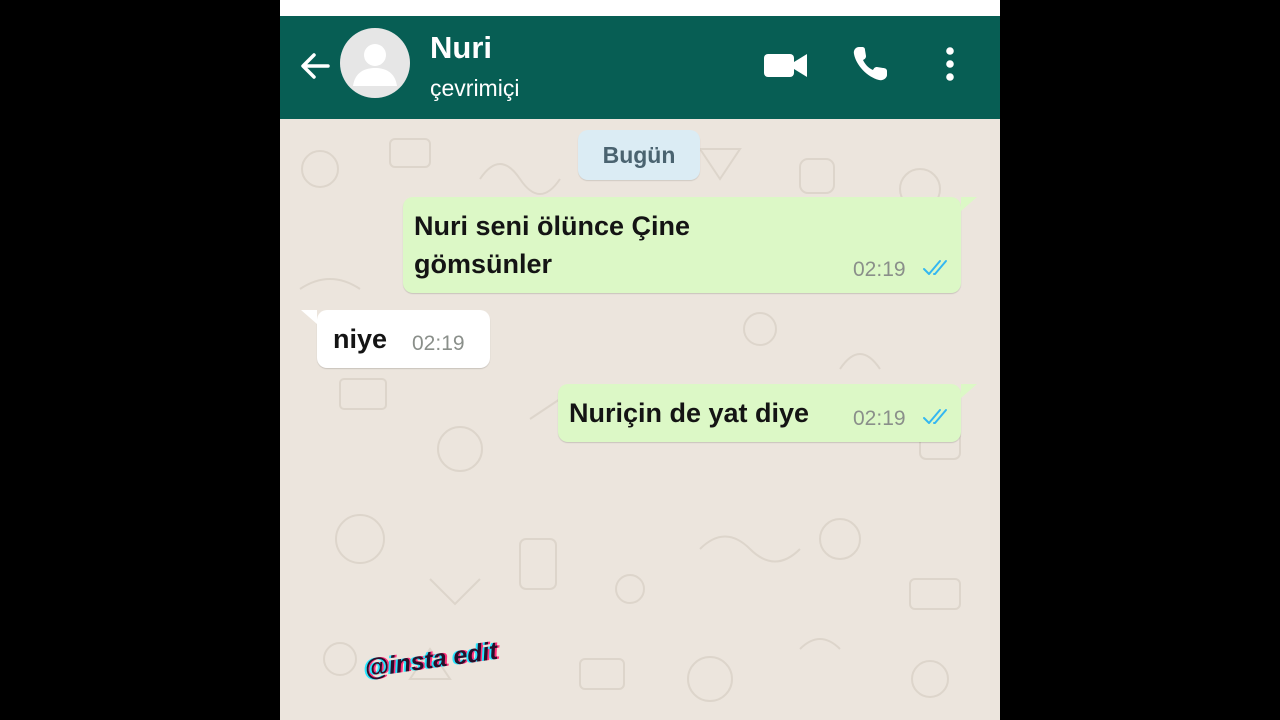 The height and width of the screenshot is (720, 1280). I want to click on phone-call-icon, so click(870, 64).